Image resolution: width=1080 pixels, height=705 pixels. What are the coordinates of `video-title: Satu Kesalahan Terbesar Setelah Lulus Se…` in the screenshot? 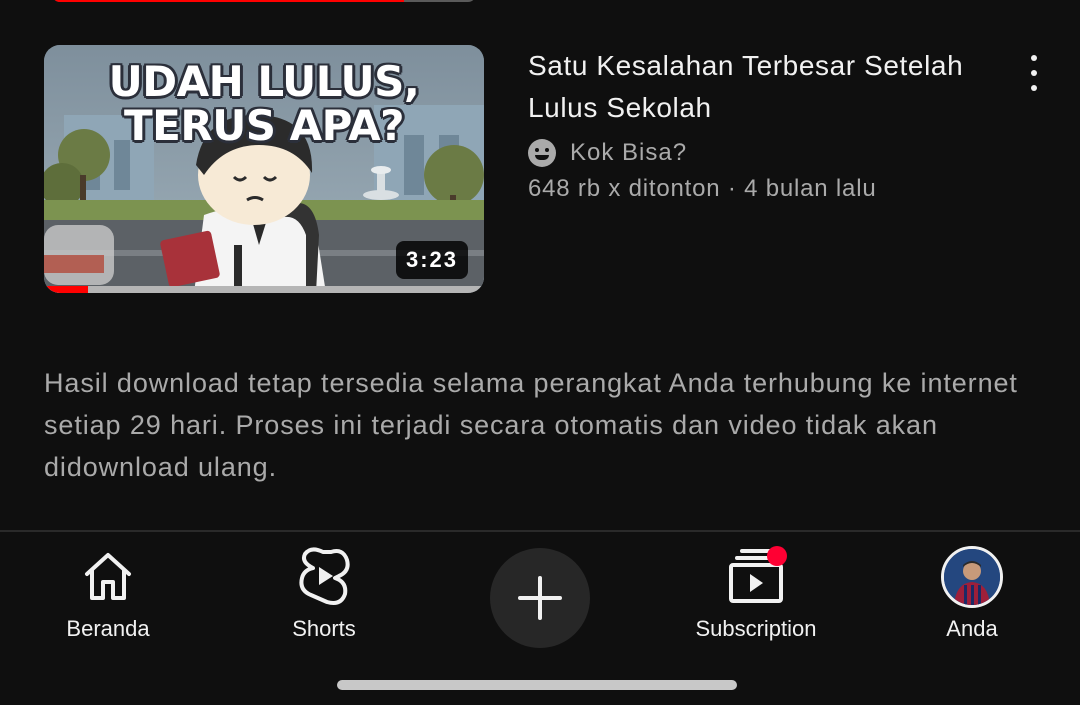 It's located at (763, 87).